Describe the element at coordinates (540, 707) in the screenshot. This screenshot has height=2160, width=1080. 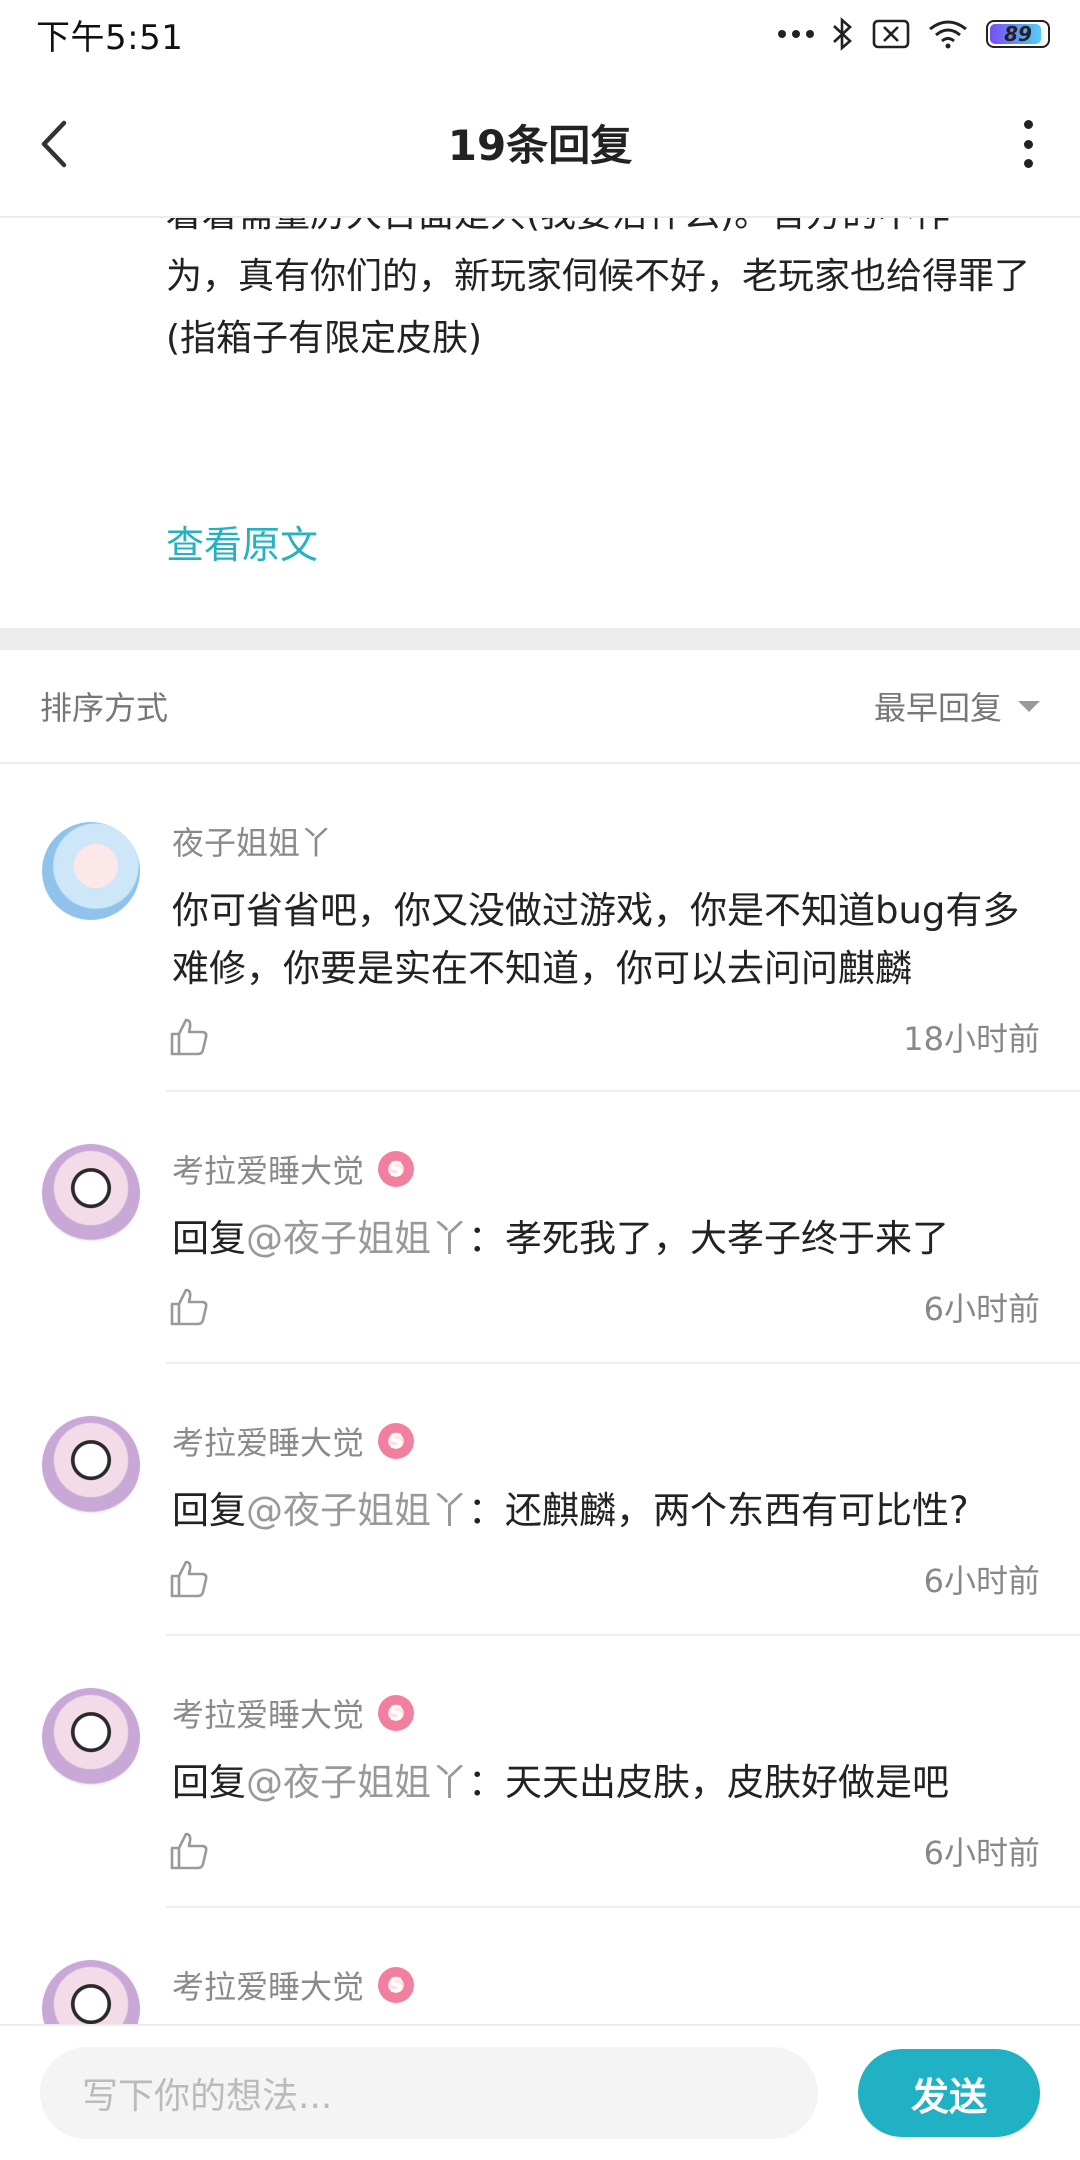
I see `sort-row: 排序方式 最早回复` at that location.